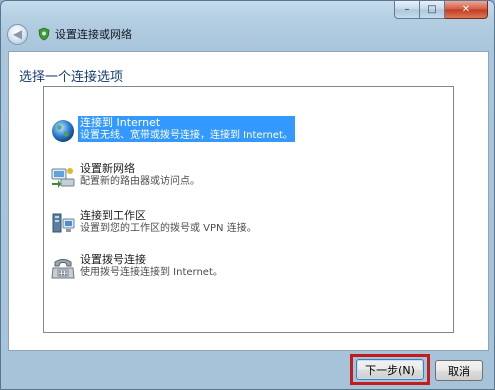 Image resolution: width=495 pixels, height=390 pixels. What do you see at coordinates (151, 272) in the screenshot?
I see `option-description: 使用拨号连接连接到 Internet。` at bounding box center [151, 272].